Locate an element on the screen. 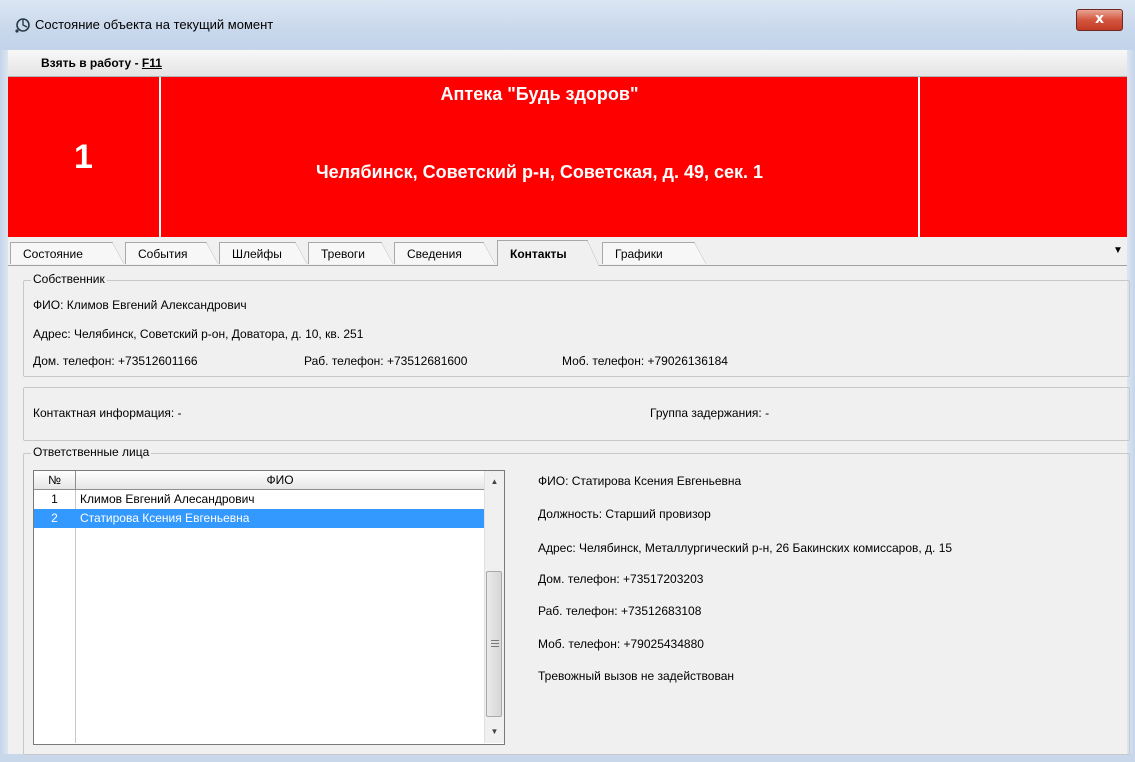  response-group-label: Группа задержания: - is located at coordinates (710, 413).